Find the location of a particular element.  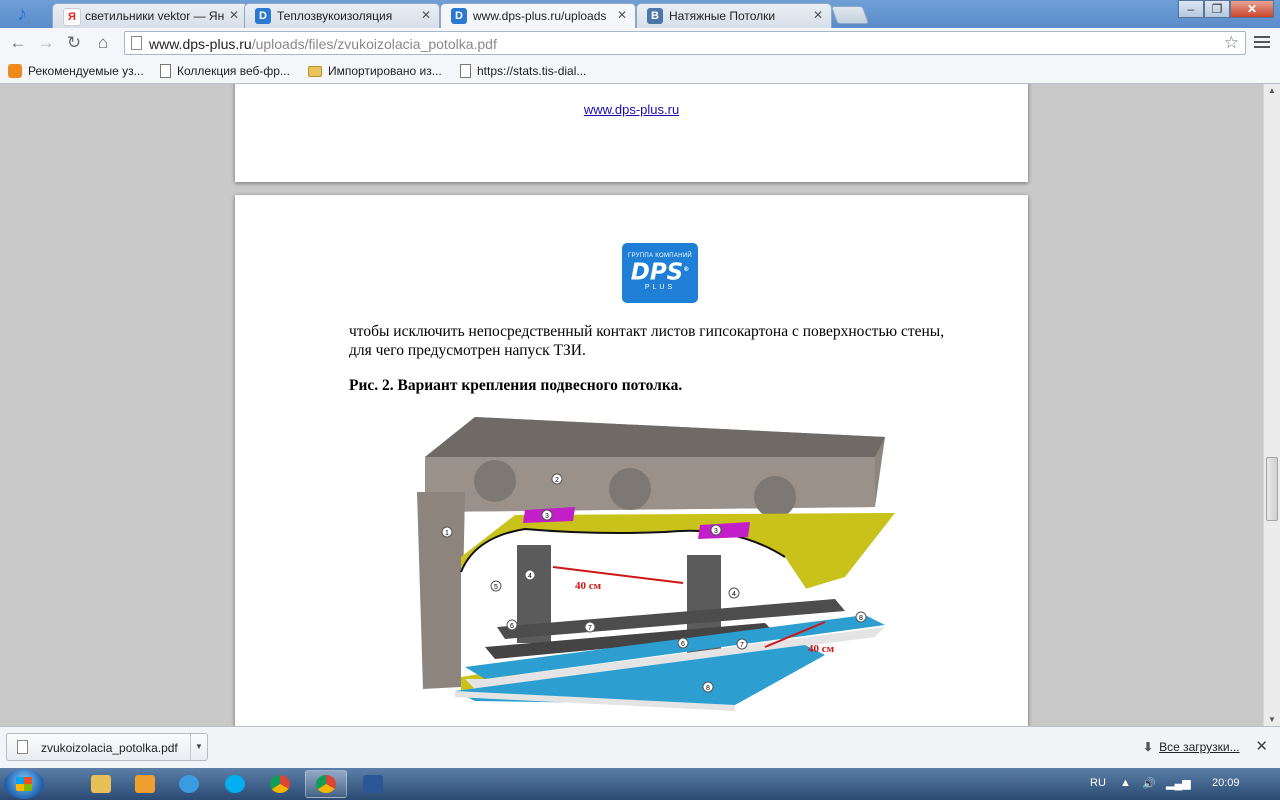

vertical-scrollbar: ▲ ▼ is located at coordinates (1271, 405).